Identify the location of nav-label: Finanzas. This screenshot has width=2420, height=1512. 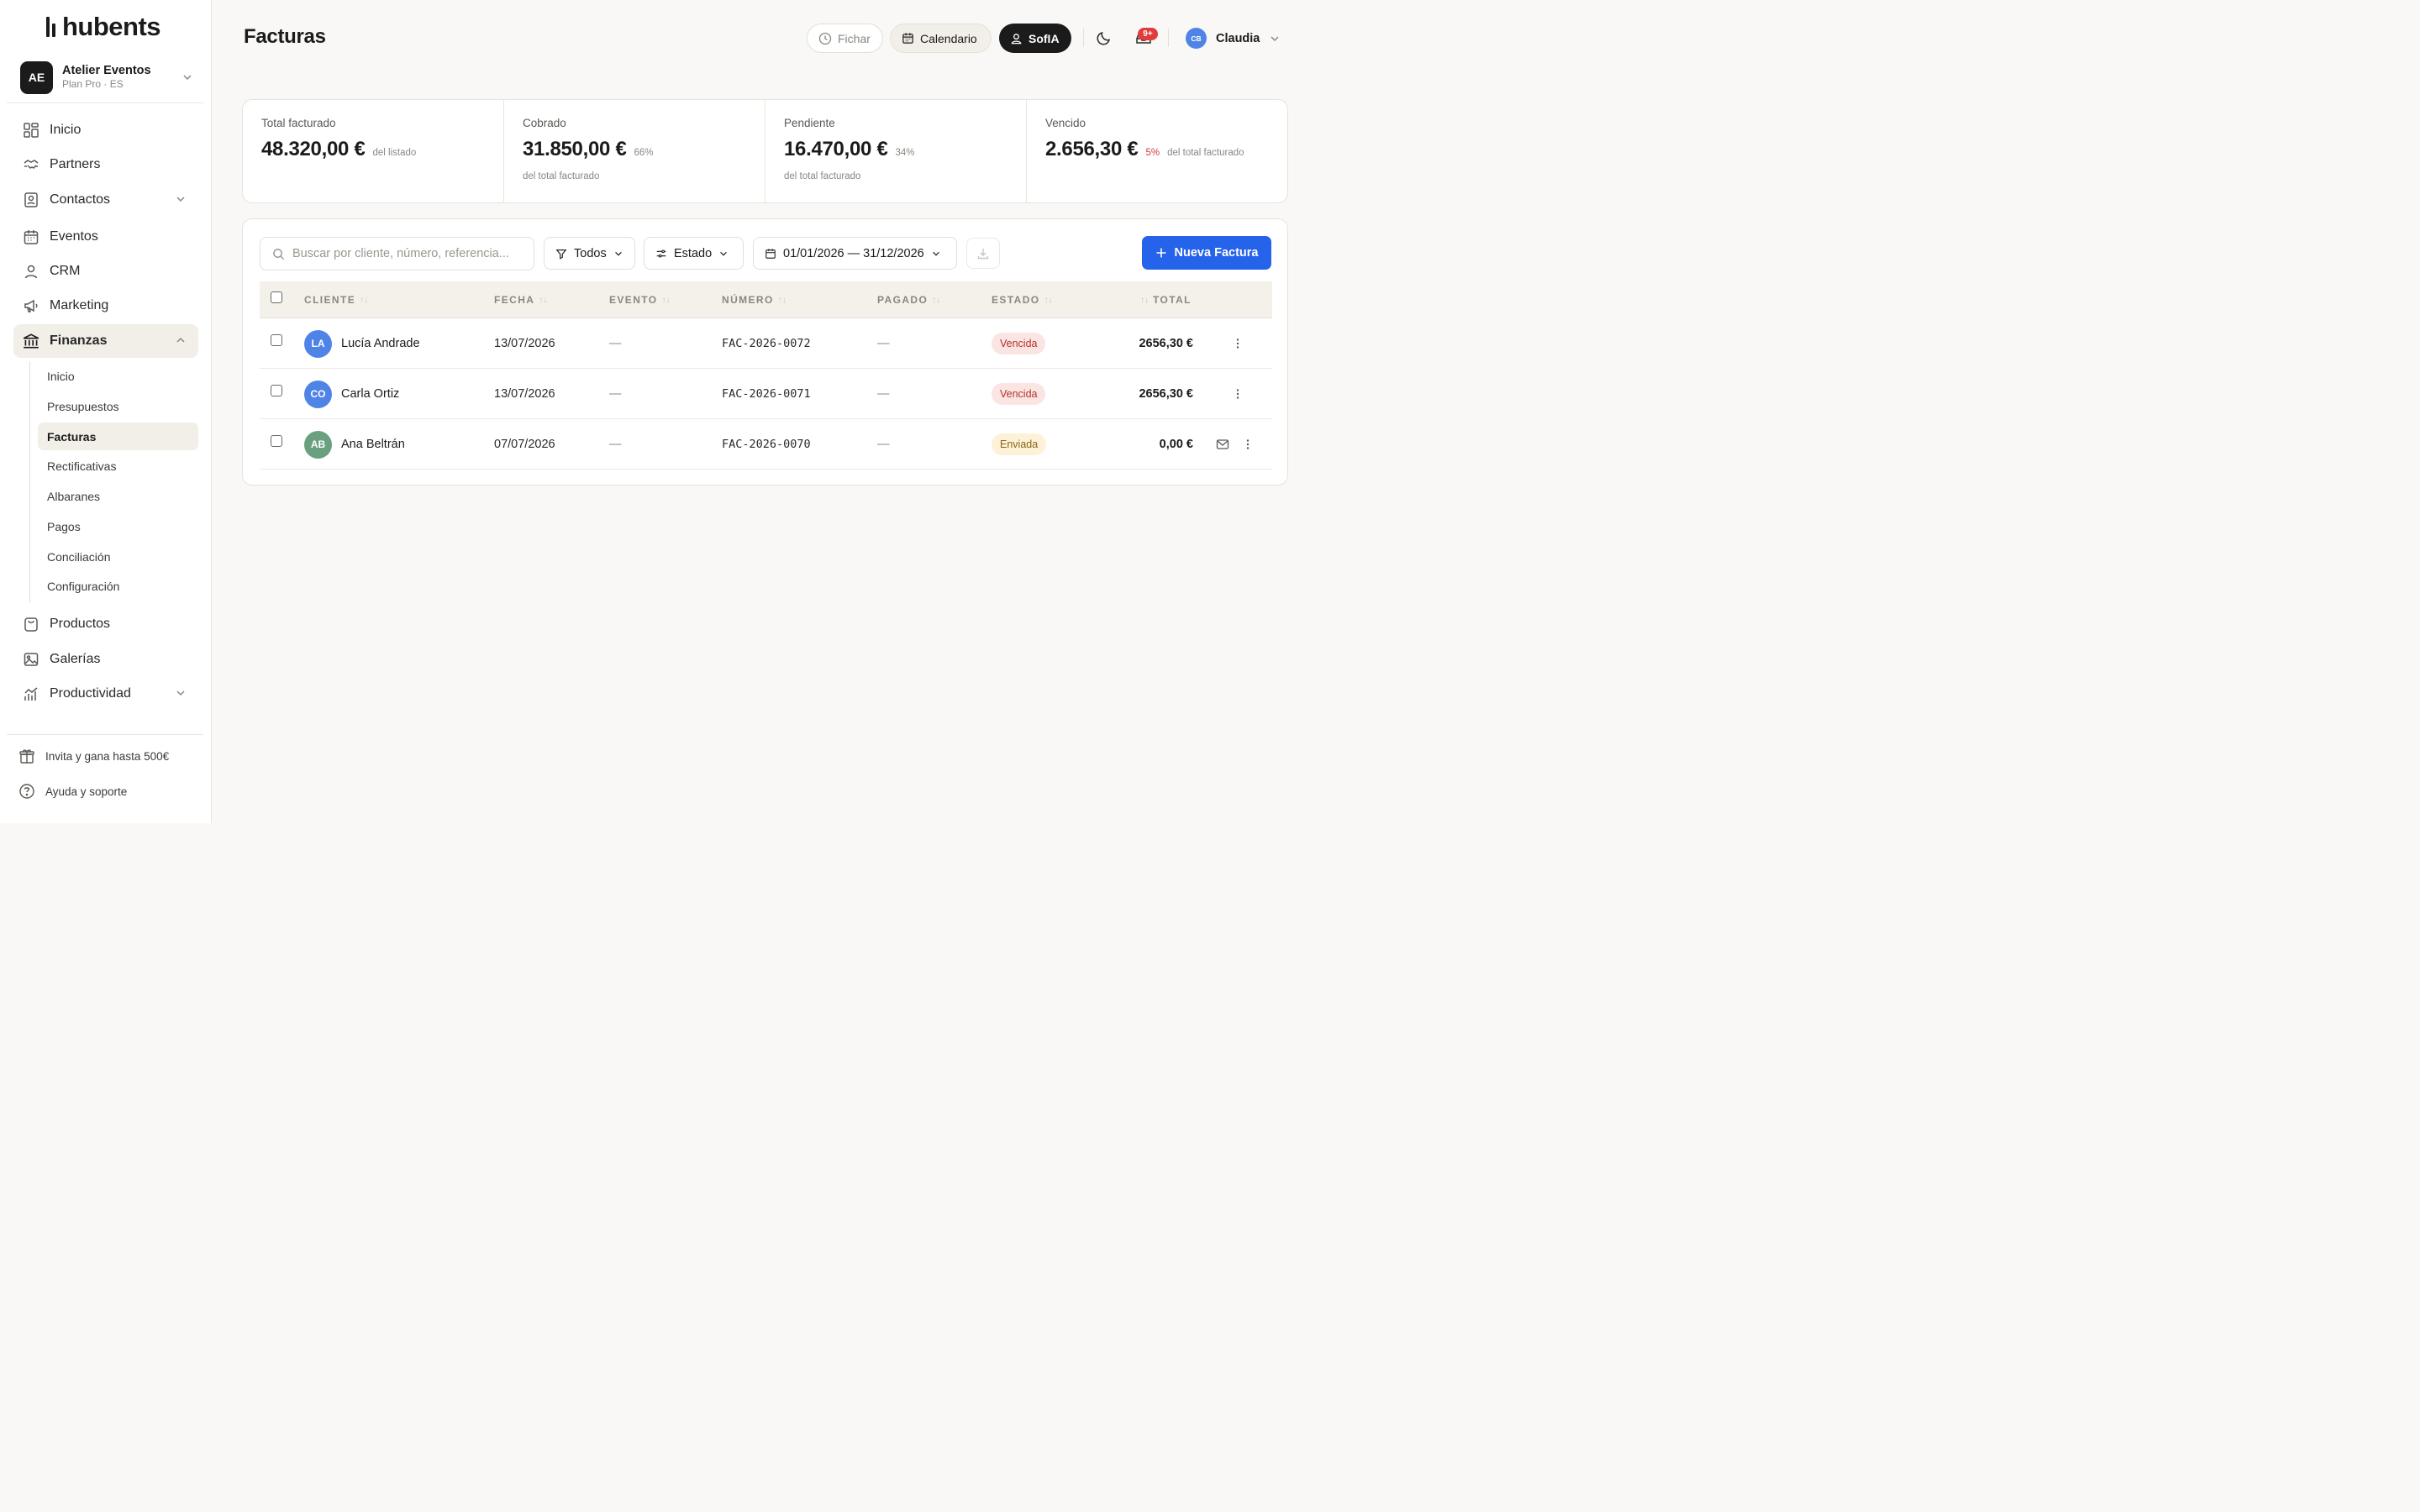
(79, 340).